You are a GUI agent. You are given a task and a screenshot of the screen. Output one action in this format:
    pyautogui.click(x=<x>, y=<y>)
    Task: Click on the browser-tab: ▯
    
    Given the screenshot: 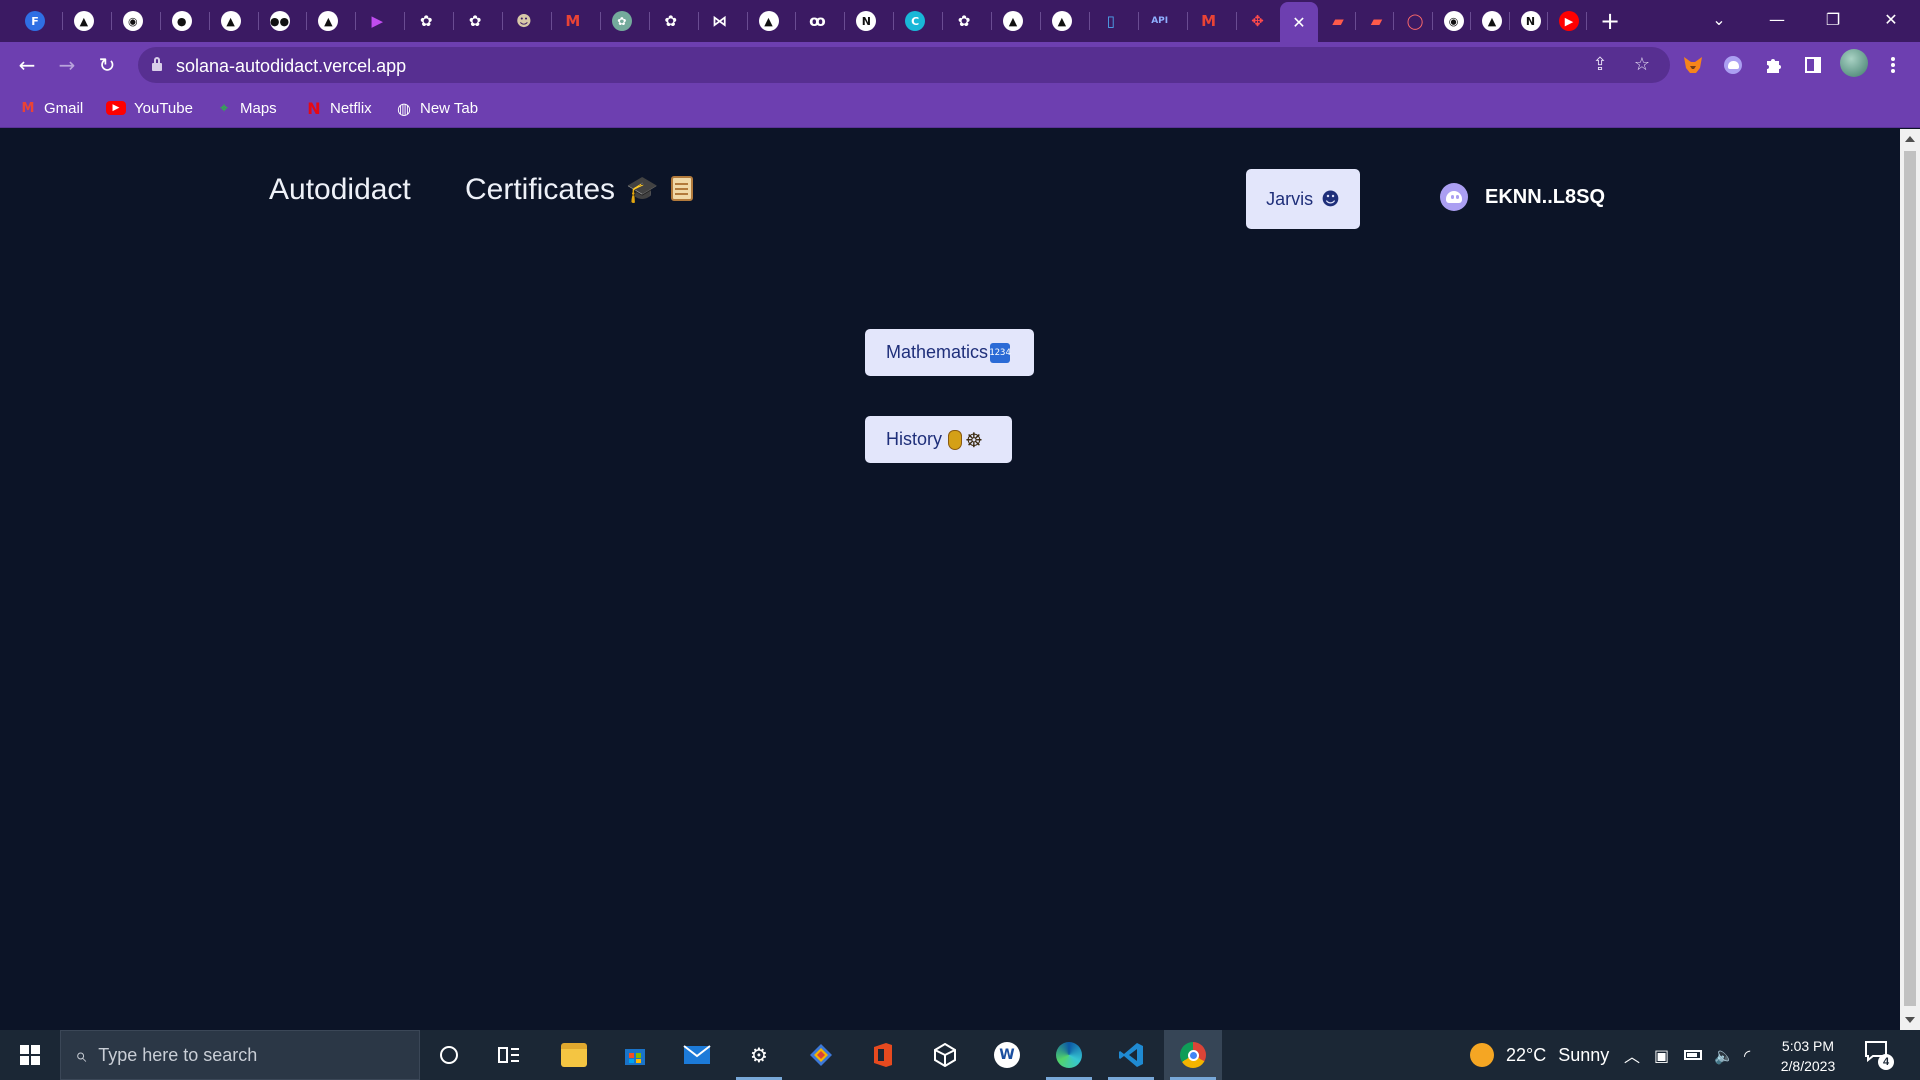 What is the action you would take?
    pyautogui.click(x=1111, y=21)
    